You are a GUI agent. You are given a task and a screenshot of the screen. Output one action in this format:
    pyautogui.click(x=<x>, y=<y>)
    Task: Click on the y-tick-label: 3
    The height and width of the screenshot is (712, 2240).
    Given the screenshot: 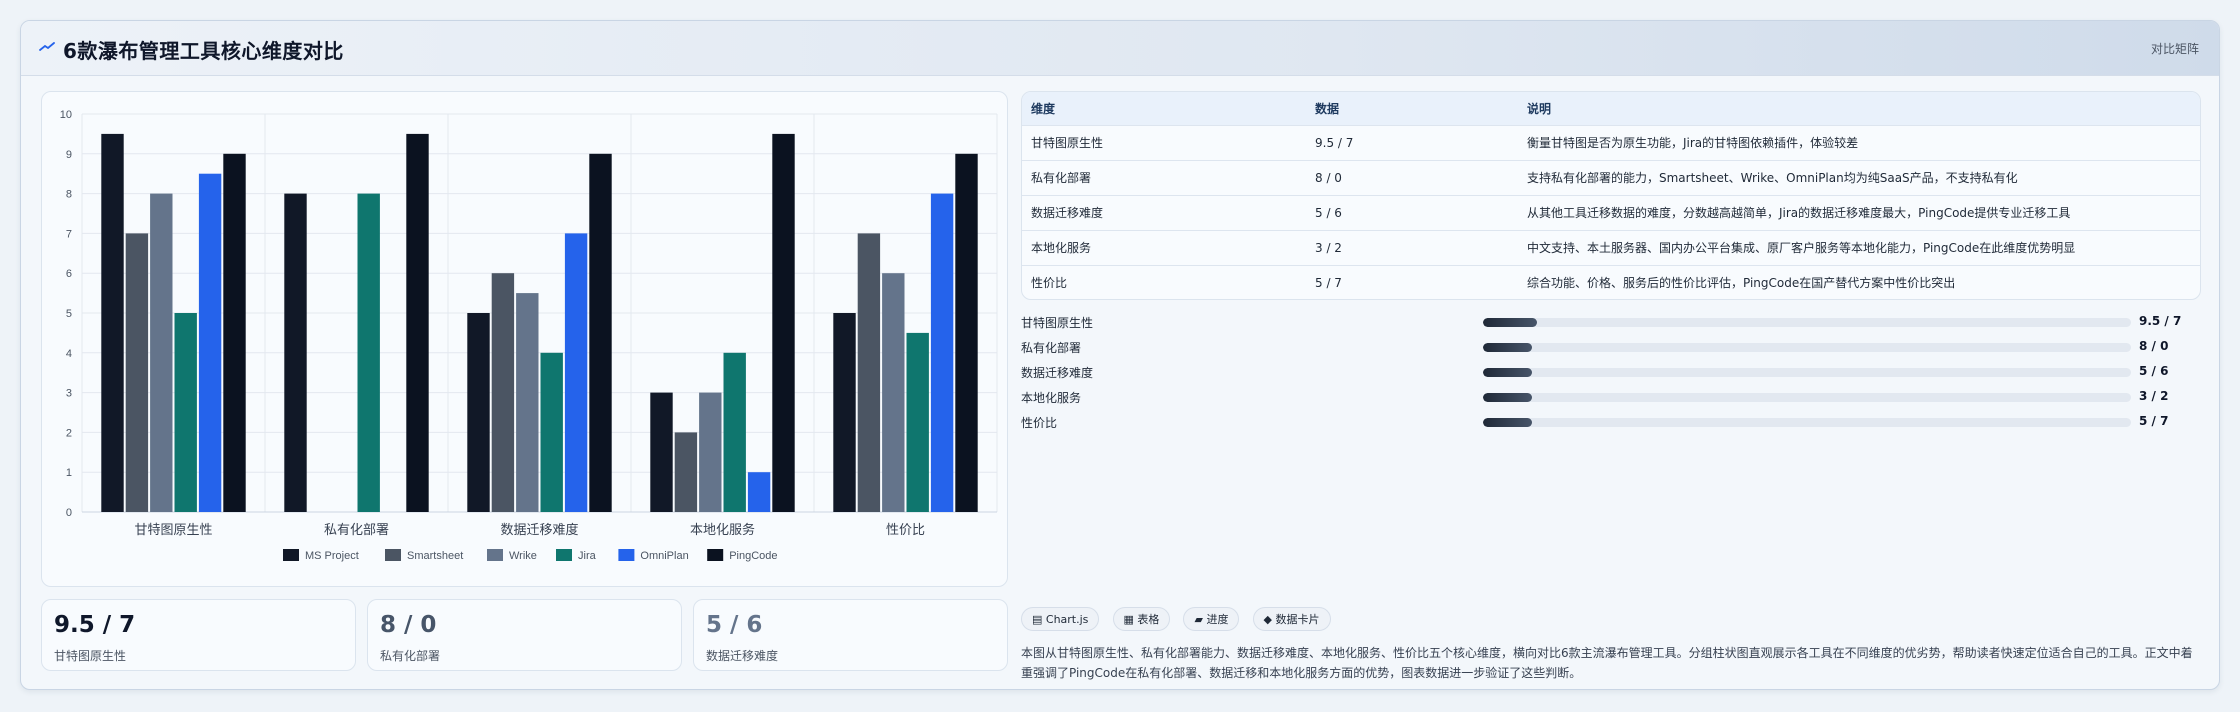 What is the action you would take?
    pyautogui.click(x=69, y=394)
    